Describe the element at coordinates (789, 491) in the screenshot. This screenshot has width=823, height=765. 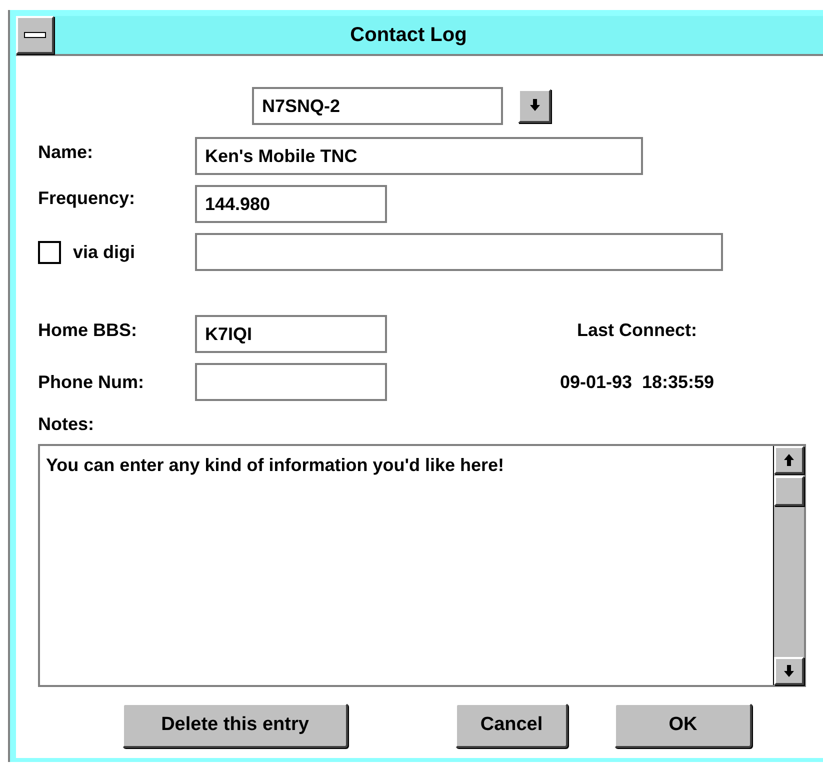
I see `scroll-thumb` at that location.